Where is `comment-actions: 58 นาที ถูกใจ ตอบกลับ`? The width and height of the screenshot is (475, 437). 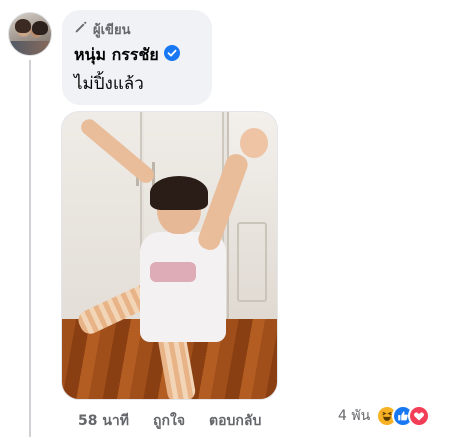
comment-actions: 58 นาที ถูกใจ ตอบกลับ is located at coordinates (169, 421).